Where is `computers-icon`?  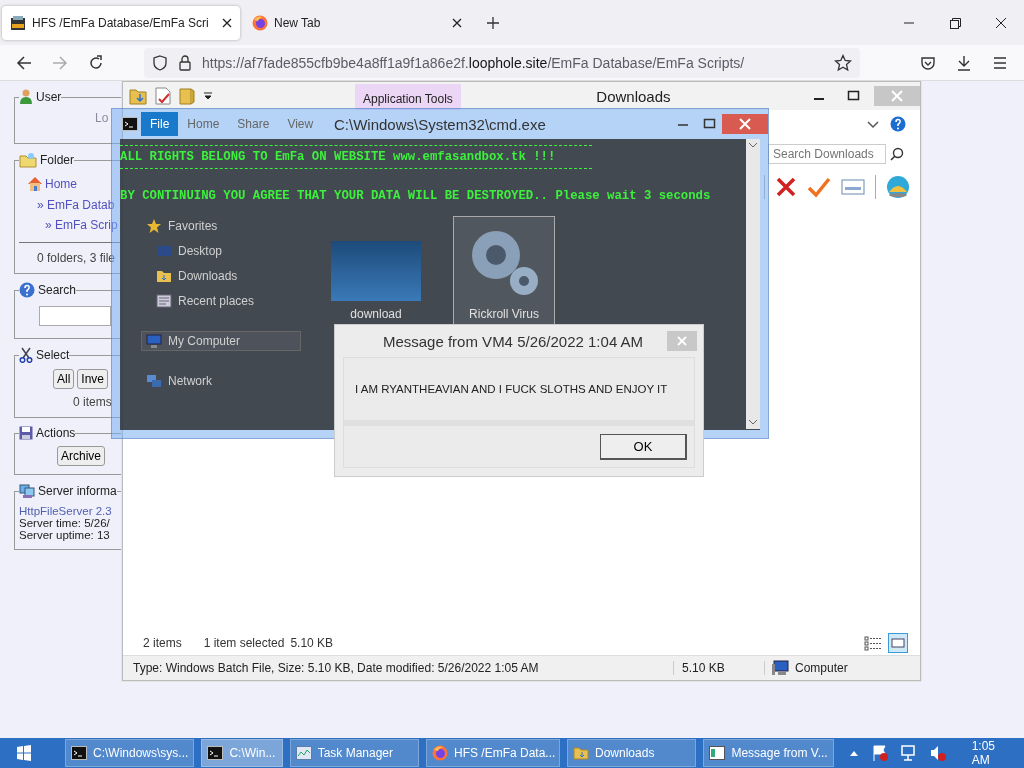
computers-icon is located at coordinates (27, 491).